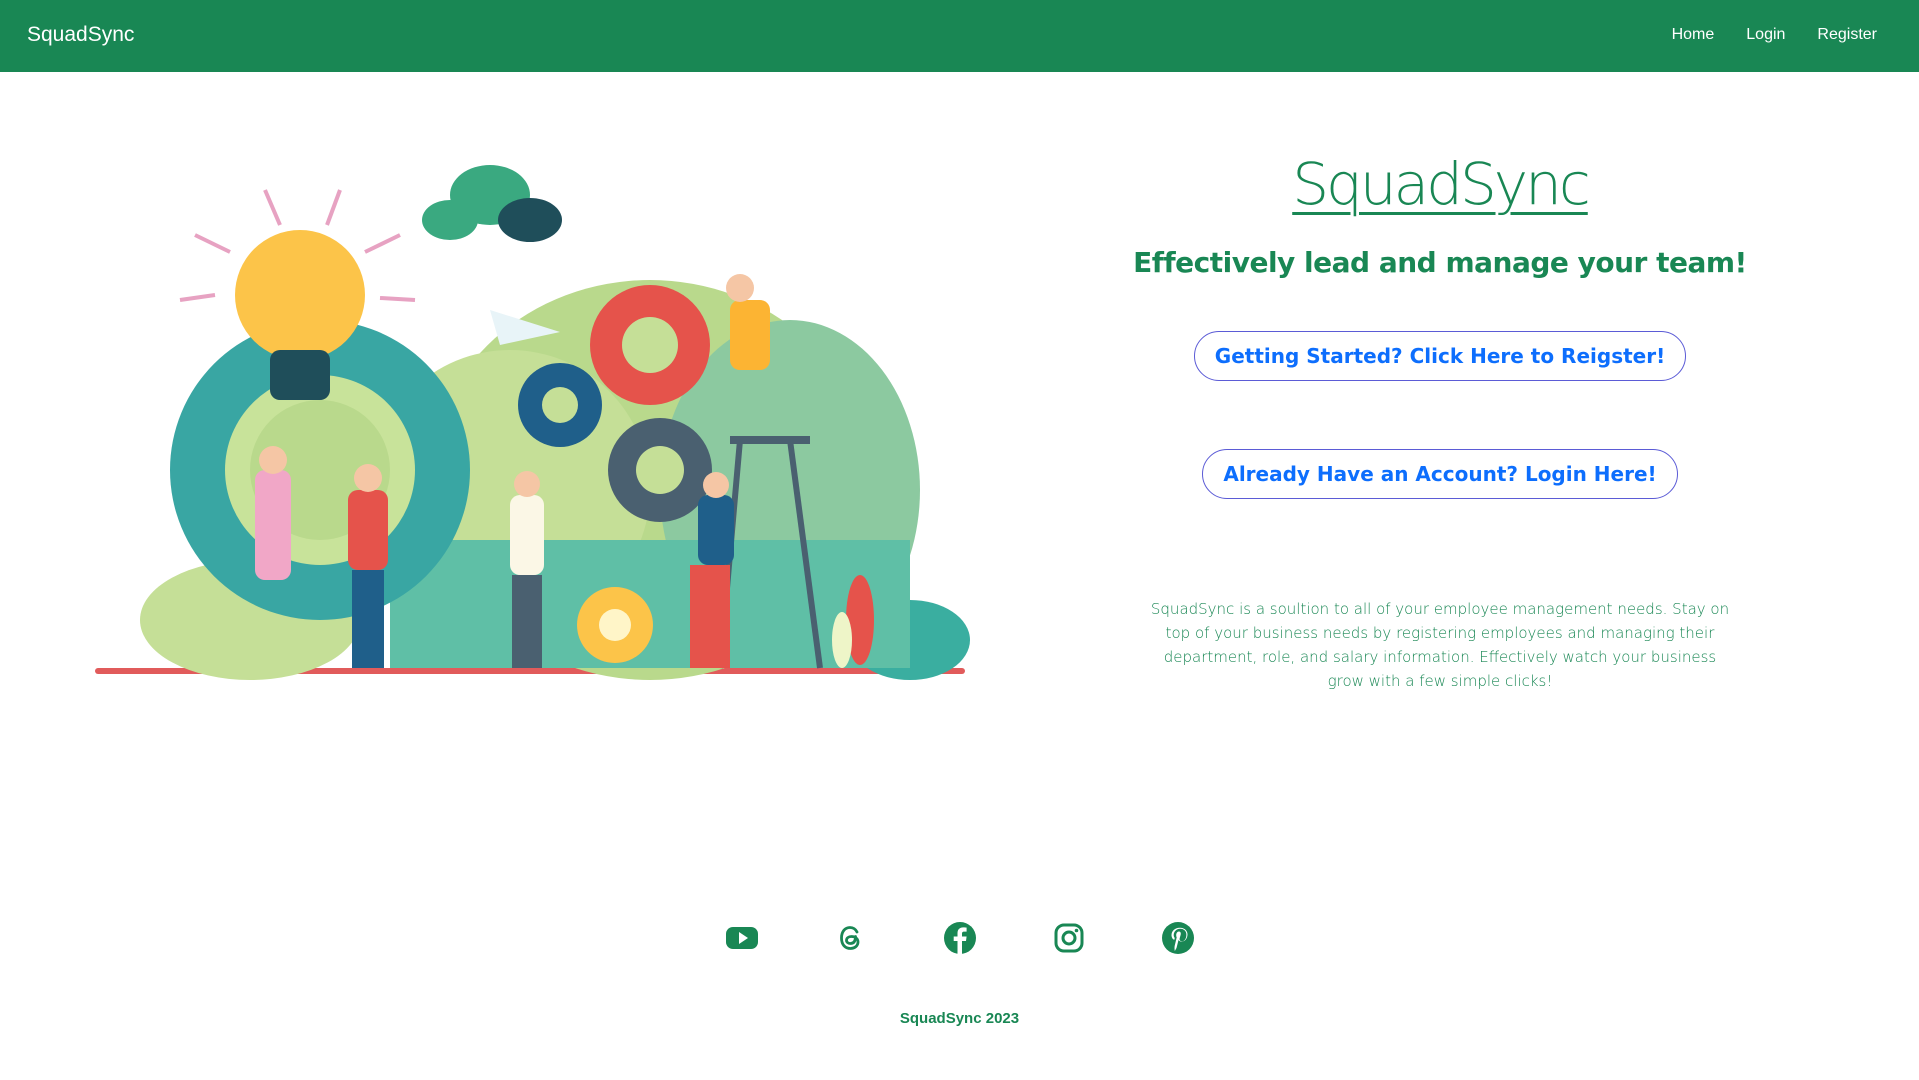  What do you see at coordinates (1440, 356) in the screenshot?
I see `register-cta-button: Getting Started? Click Here to Reigster!` at bounding box center [1440, 356].